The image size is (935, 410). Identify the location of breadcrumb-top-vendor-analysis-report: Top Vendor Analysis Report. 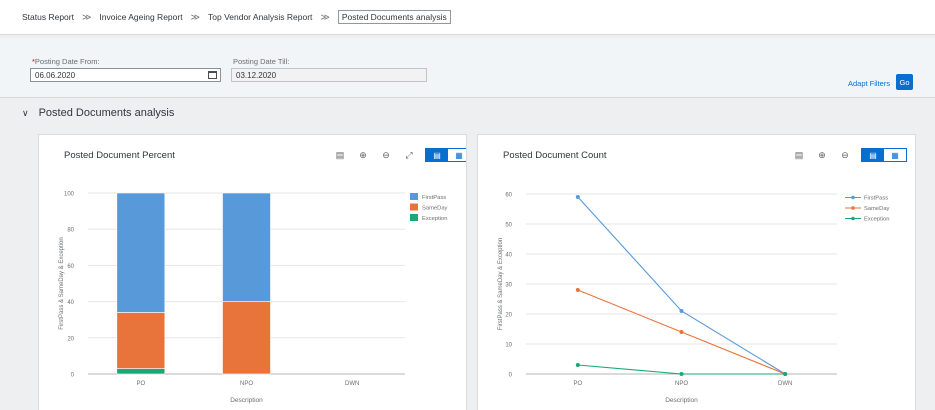
(260, 17).